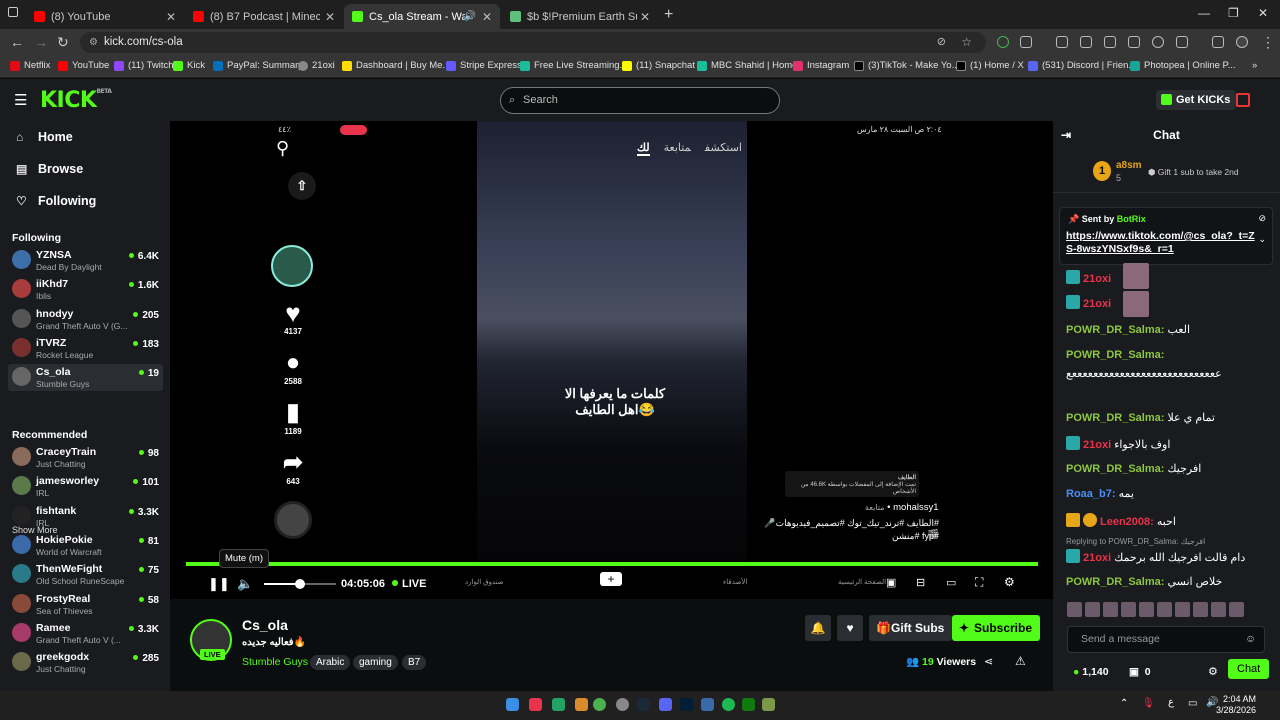 Image resolution: width=1280 pixels, height=720 pixels. What do you see at coordinates (1192, 703) in the screenshot?
I see `network-icon: ▭` at bounding box center [1192, 703].